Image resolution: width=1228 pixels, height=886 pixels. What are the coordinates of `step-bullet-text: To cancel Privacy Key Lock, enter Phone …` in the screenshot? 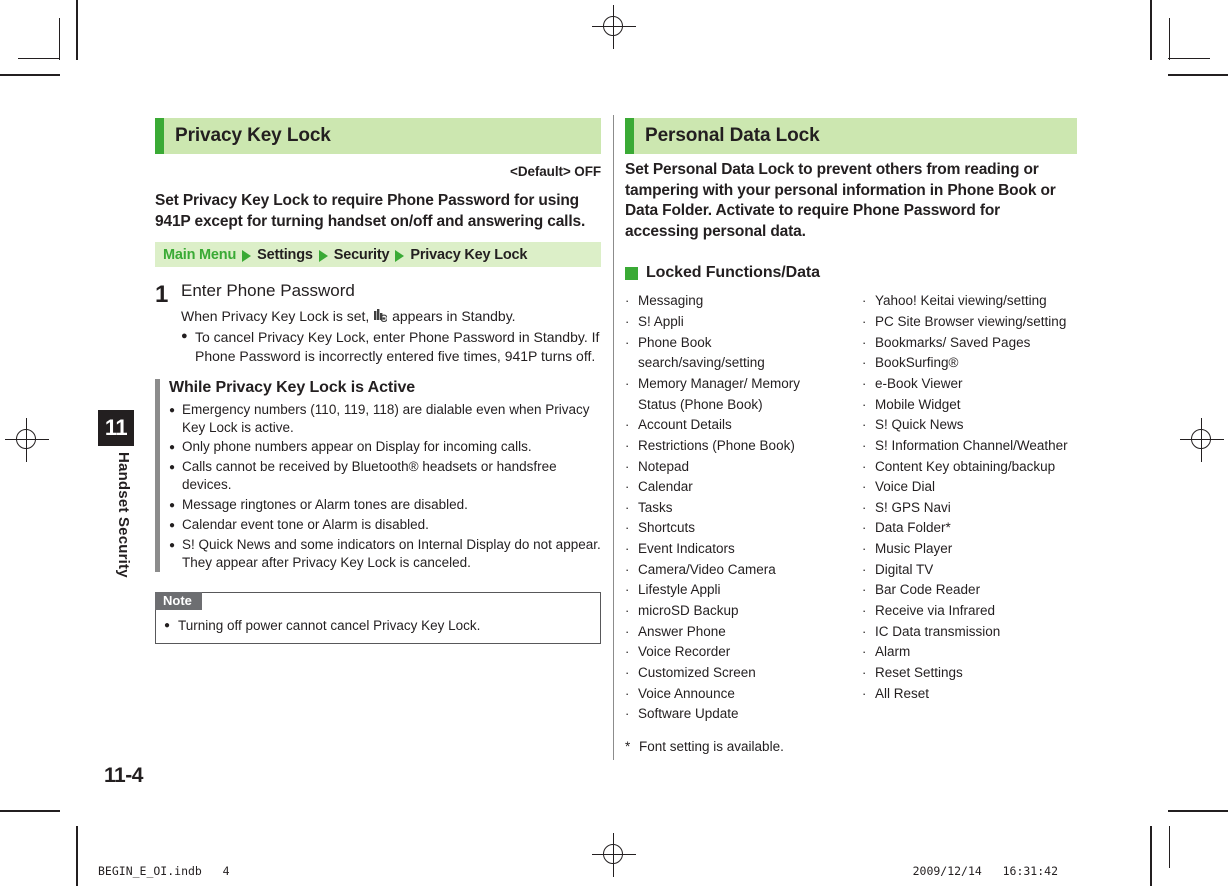 It's located at (397, 346).